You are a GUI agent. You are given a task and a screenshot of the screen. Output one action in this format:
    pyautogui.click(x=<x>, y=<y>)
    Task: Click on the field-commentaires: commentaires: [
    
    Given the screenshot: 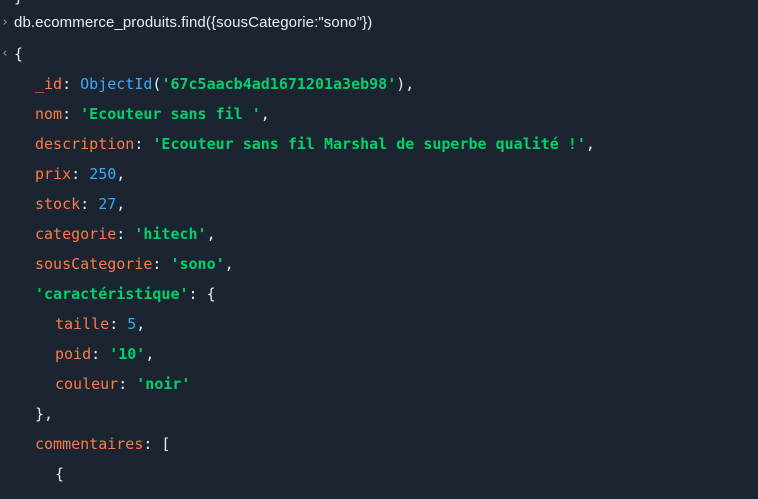 What is the action you would take?
    pyautogui.click(x=103, y=444)
    